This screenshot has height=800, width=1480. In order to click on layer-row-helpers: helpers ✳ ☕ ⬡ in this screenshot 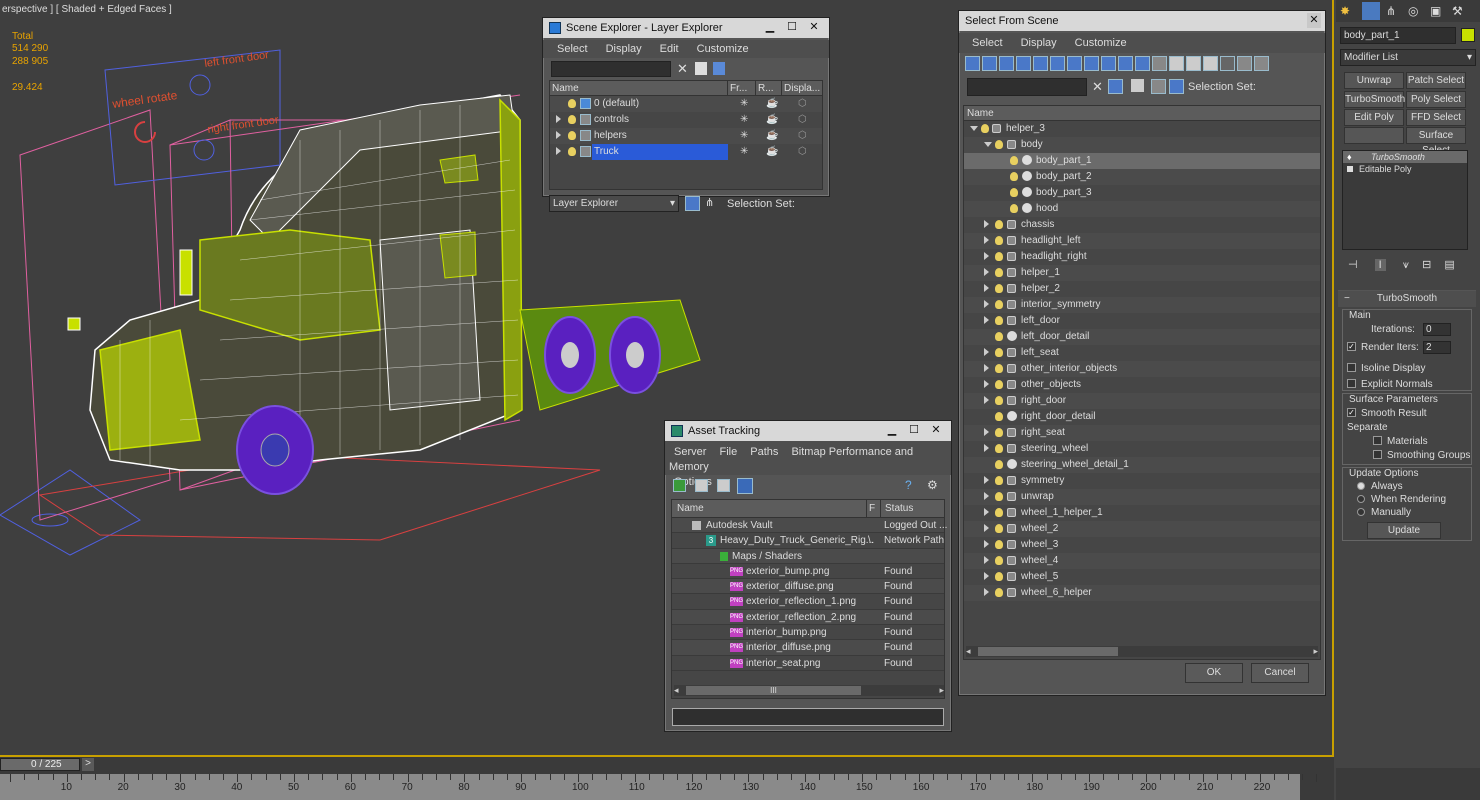, I will do `click(686, 136)`.